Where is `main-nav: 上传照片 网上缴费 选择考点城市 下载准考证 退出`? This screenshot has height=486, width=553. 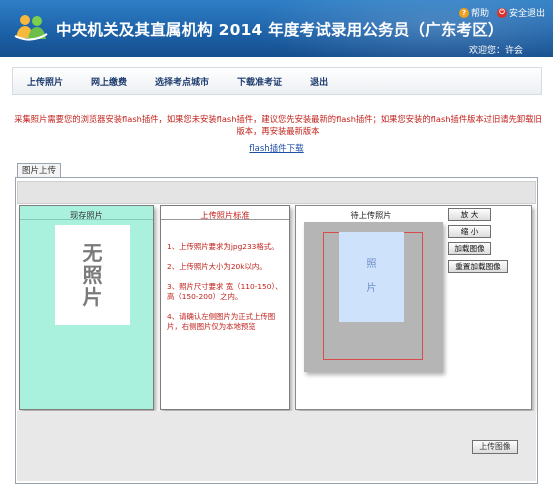 main-nav: 上传照片 网上缴费 选择考点城市 下载准考证 退出 is located at coordinates (277, 81).